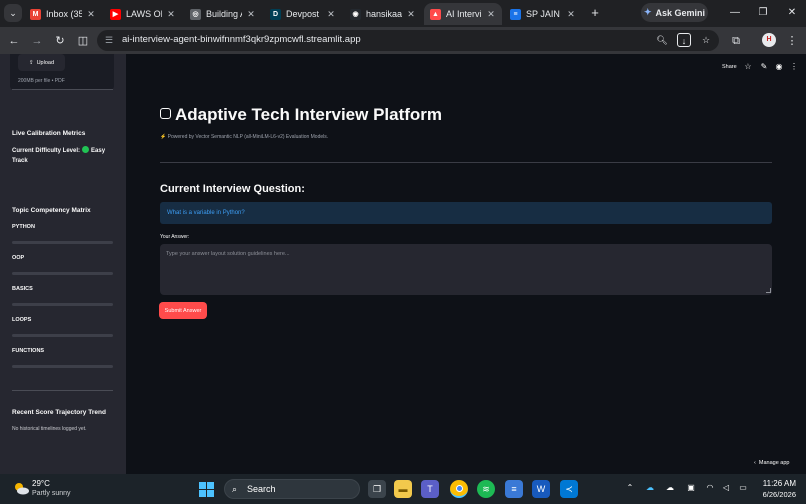  Describe the element at coordinates (49, 133) in the screenshot. I see `calibration-title: Live Calibration Metrics` at that location.